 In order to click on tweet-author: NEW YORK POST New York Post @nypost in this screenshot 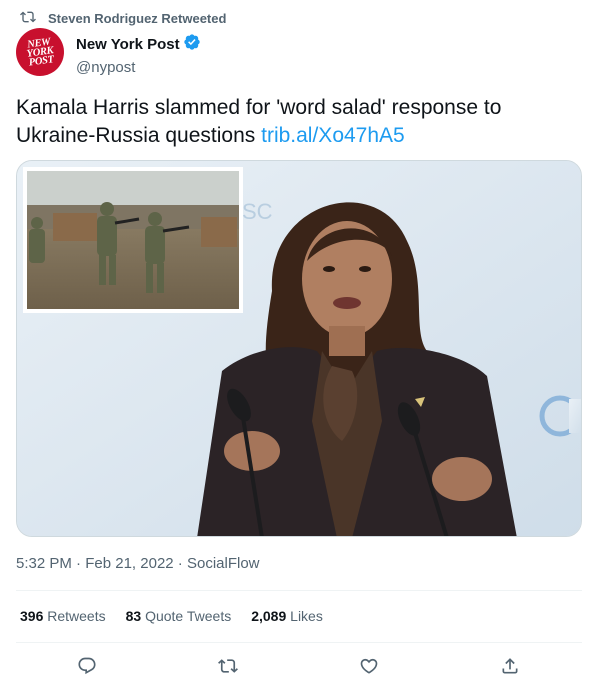, I will do `click(106, 52)`.